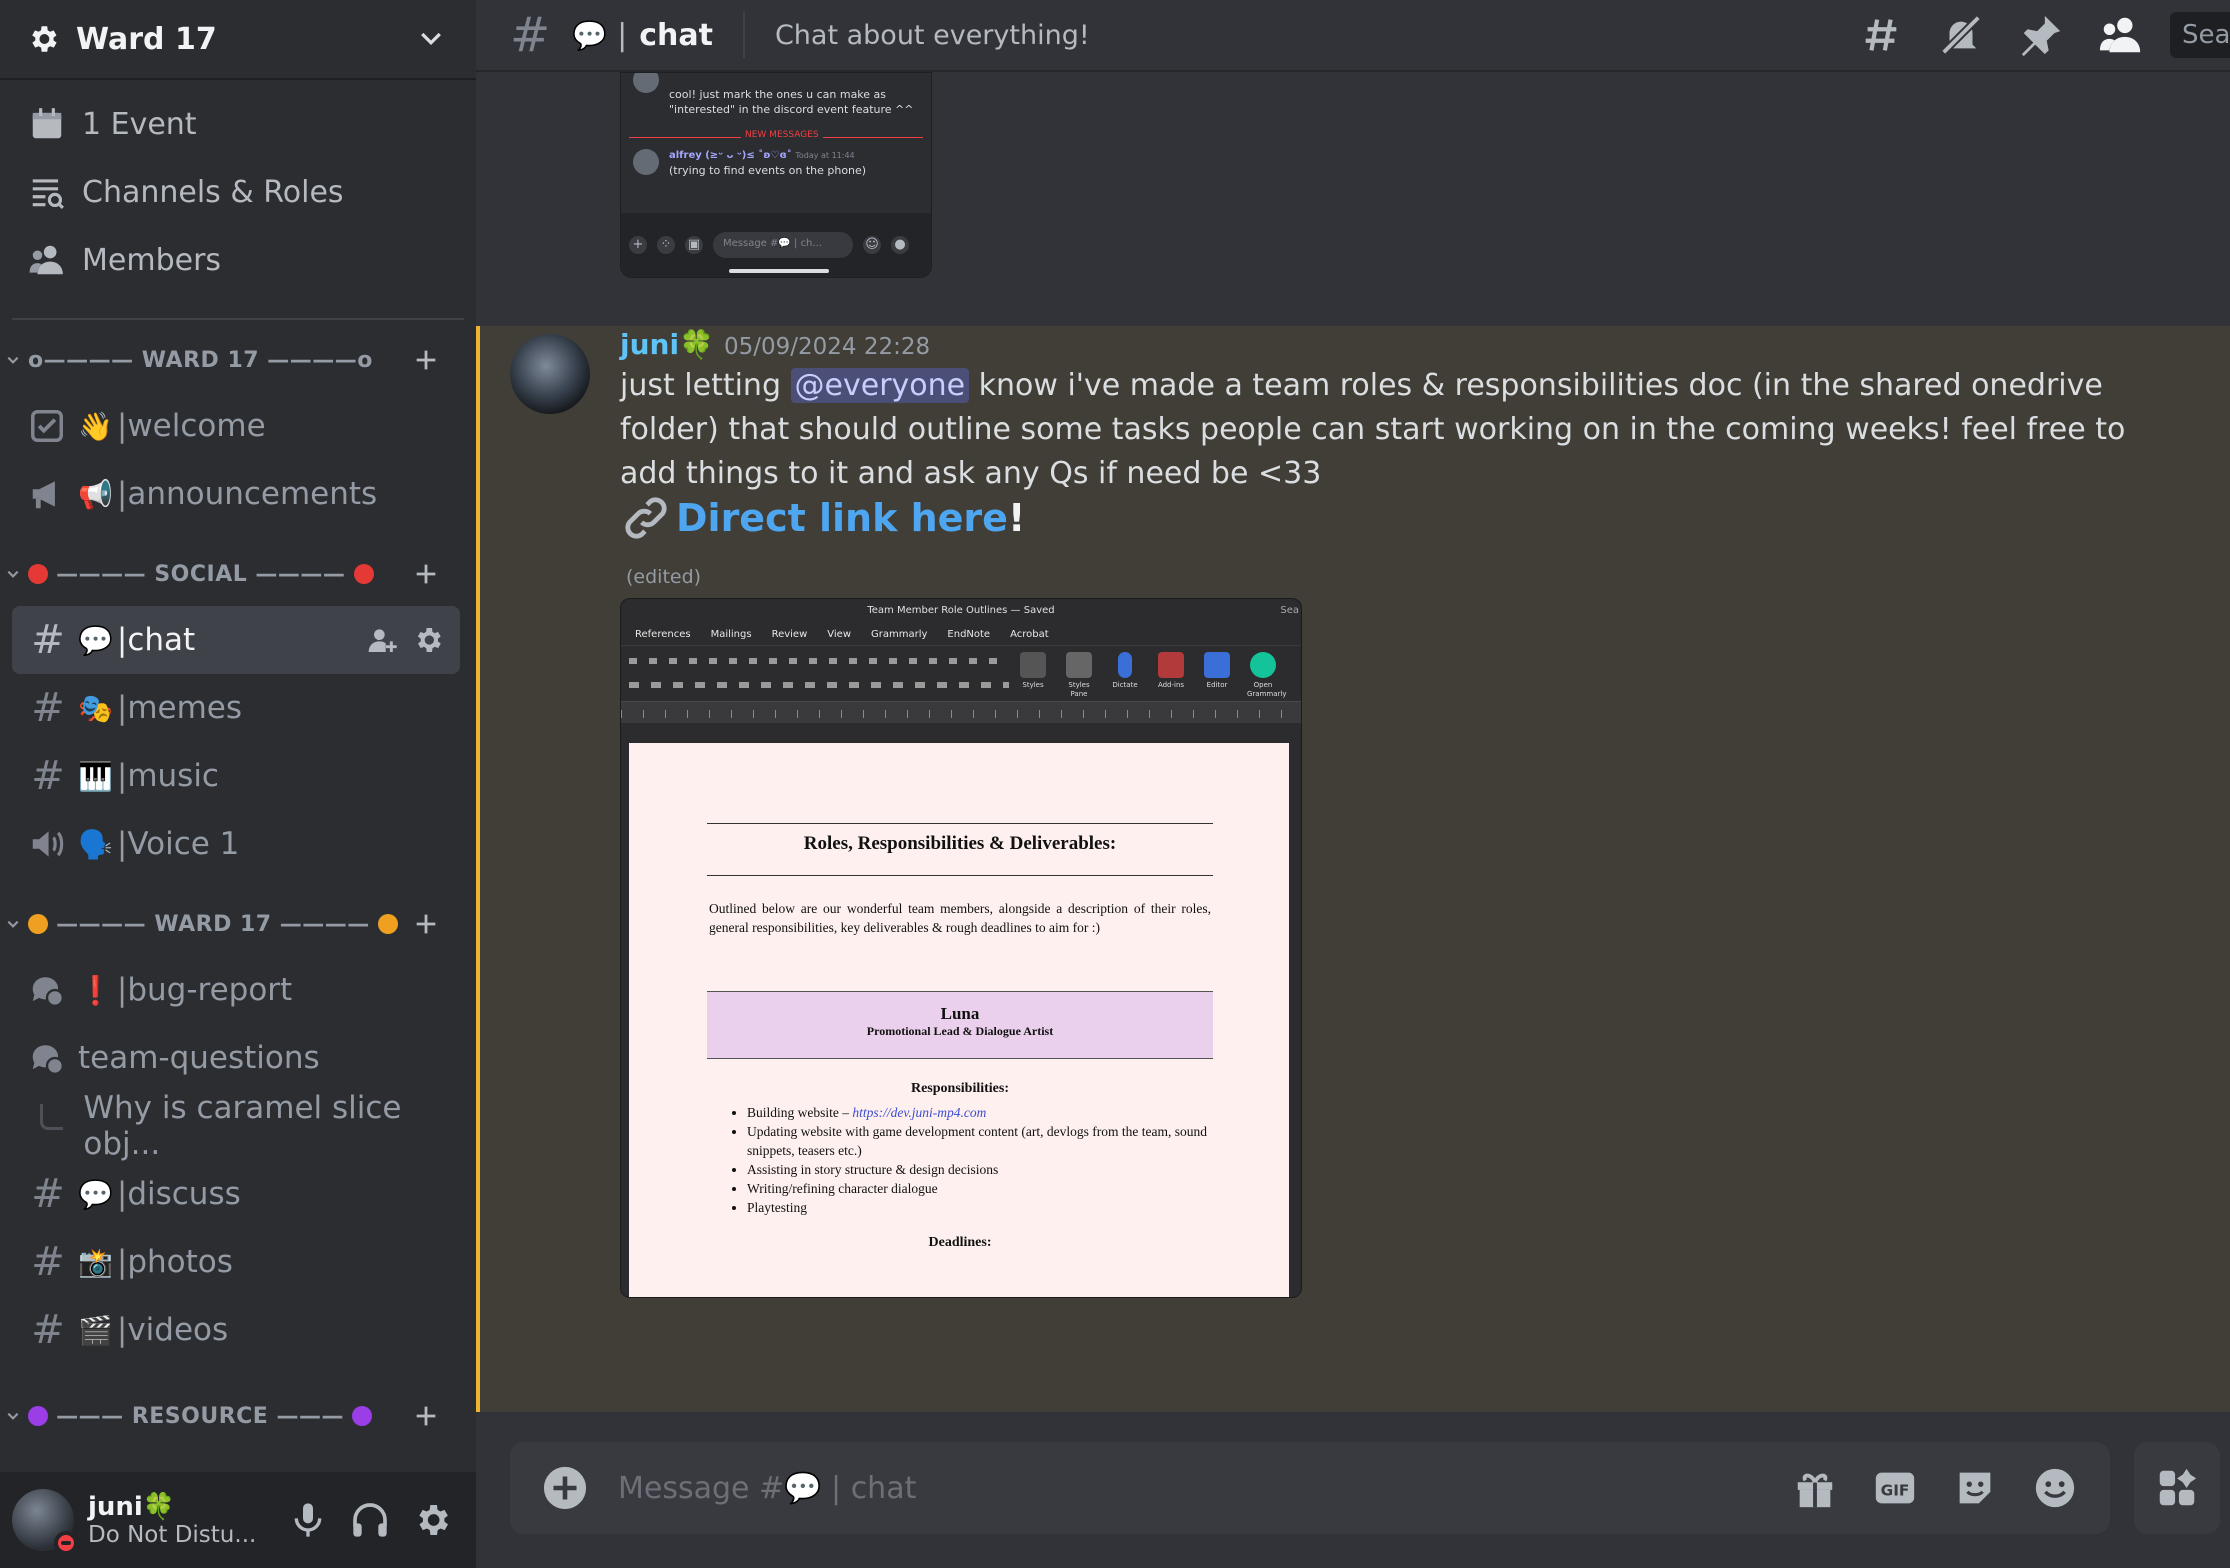 This screenshot has height=1568, width=2230. I want to click on category-resource: ——— RESOURCE ———, so click(238, 1416).